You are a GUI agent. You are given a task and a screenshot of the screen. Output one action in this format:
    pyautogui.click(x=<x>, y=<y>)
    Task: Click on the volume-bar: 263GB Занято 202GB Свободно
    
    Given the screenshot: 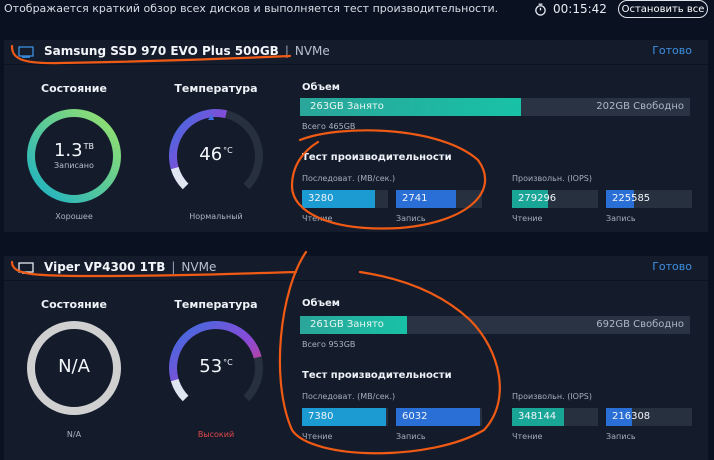 What is the action you would take?
    pyautogui.click(x=495, y=107)
    